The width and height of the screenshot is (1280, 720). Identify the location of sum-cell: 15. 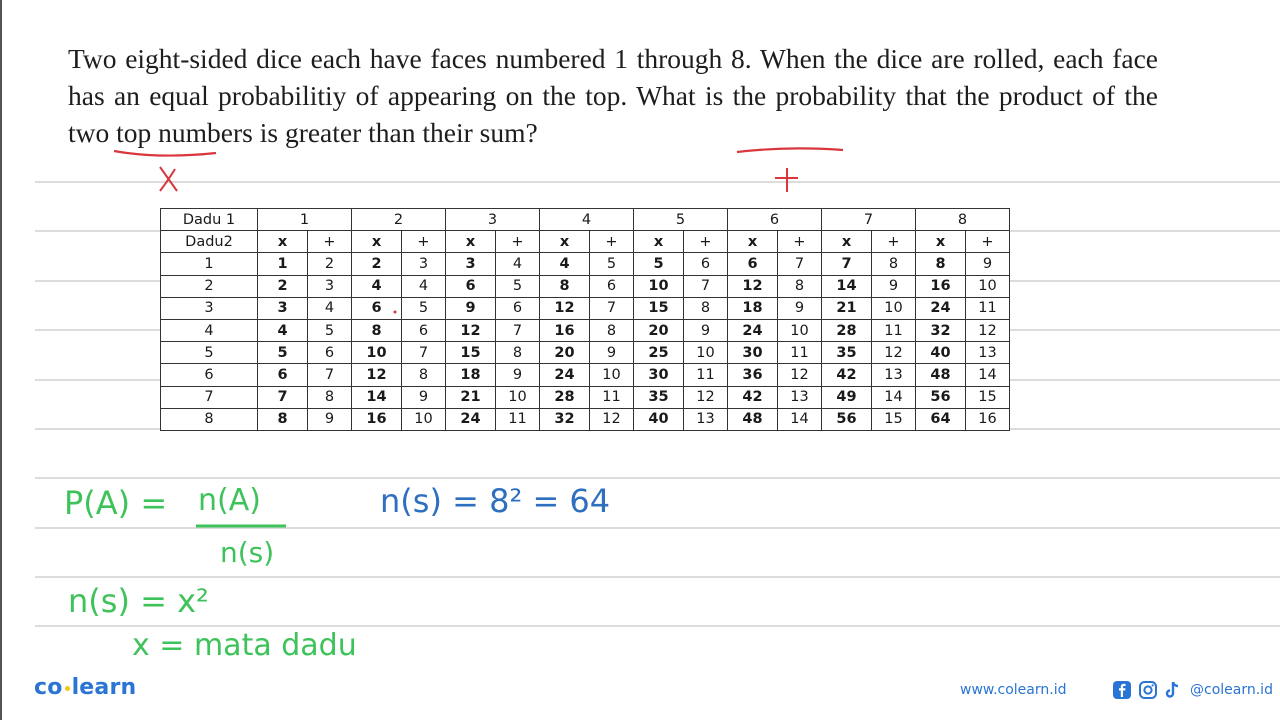
(987, 397).